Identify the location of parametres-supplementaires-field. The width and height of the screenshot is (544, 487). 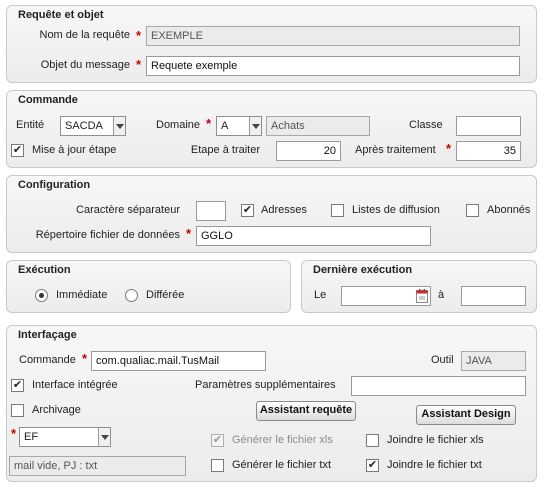
(438, 386).